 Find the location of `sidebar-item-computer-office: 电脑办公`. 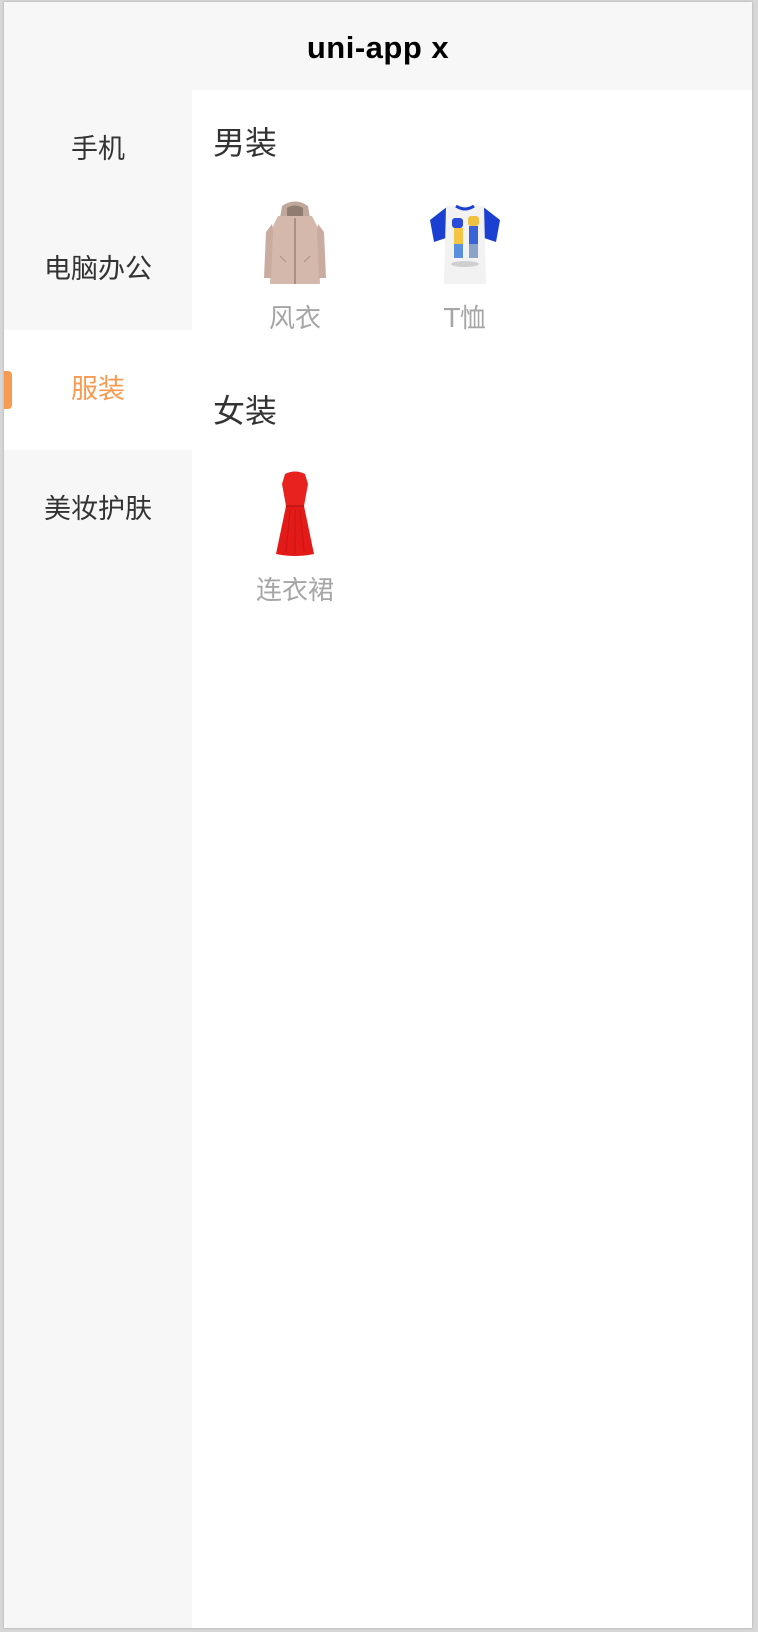

sidebar-item-computer-office: 电脑办公 is located at coordinates (98, 270).